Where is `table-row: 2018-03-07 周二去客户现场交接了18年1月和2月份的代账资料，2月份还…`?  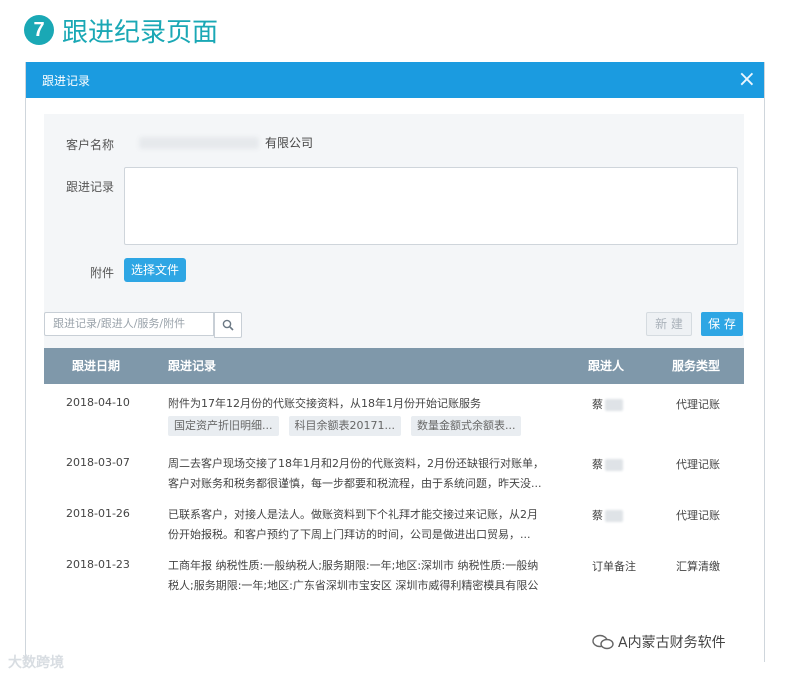 table-row: 2018-03-07 周二去客户现场交接了18年1月和2月份的代账资料，2月份还… is located at coordinates (394, 476).